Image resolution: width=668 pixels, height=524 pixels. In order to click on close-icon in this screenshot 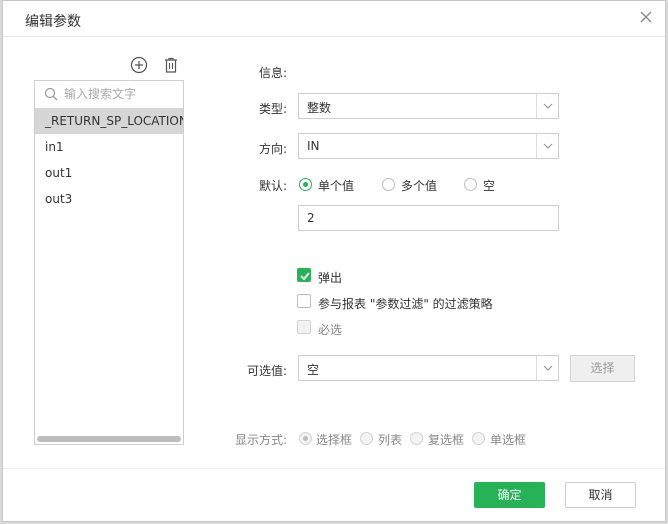, I will do `click(646, 17)`.